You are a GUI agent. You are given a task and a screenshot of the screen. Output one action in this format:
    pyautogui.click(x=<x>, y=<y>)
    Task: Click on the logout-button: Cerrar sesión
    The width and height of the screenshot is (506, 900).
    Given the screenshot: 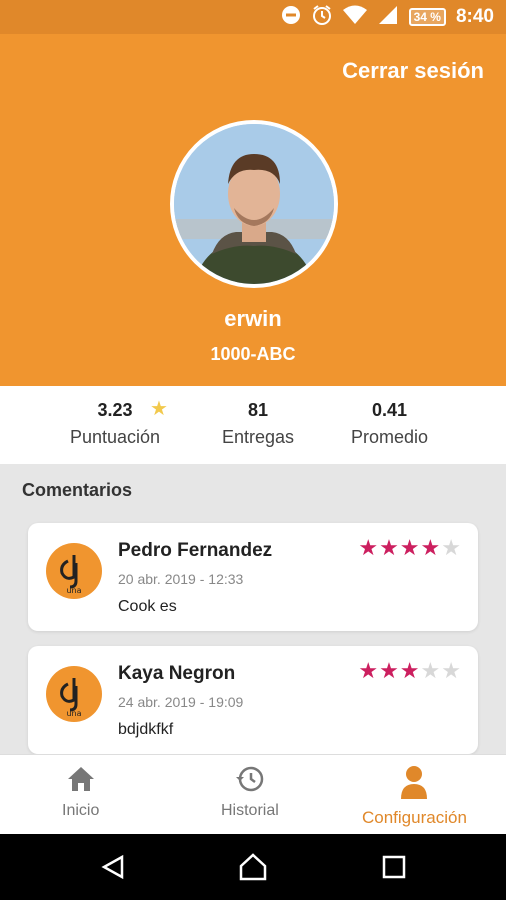 What is the action you would take?
    pyautogui.click(x=413, y=71)
    